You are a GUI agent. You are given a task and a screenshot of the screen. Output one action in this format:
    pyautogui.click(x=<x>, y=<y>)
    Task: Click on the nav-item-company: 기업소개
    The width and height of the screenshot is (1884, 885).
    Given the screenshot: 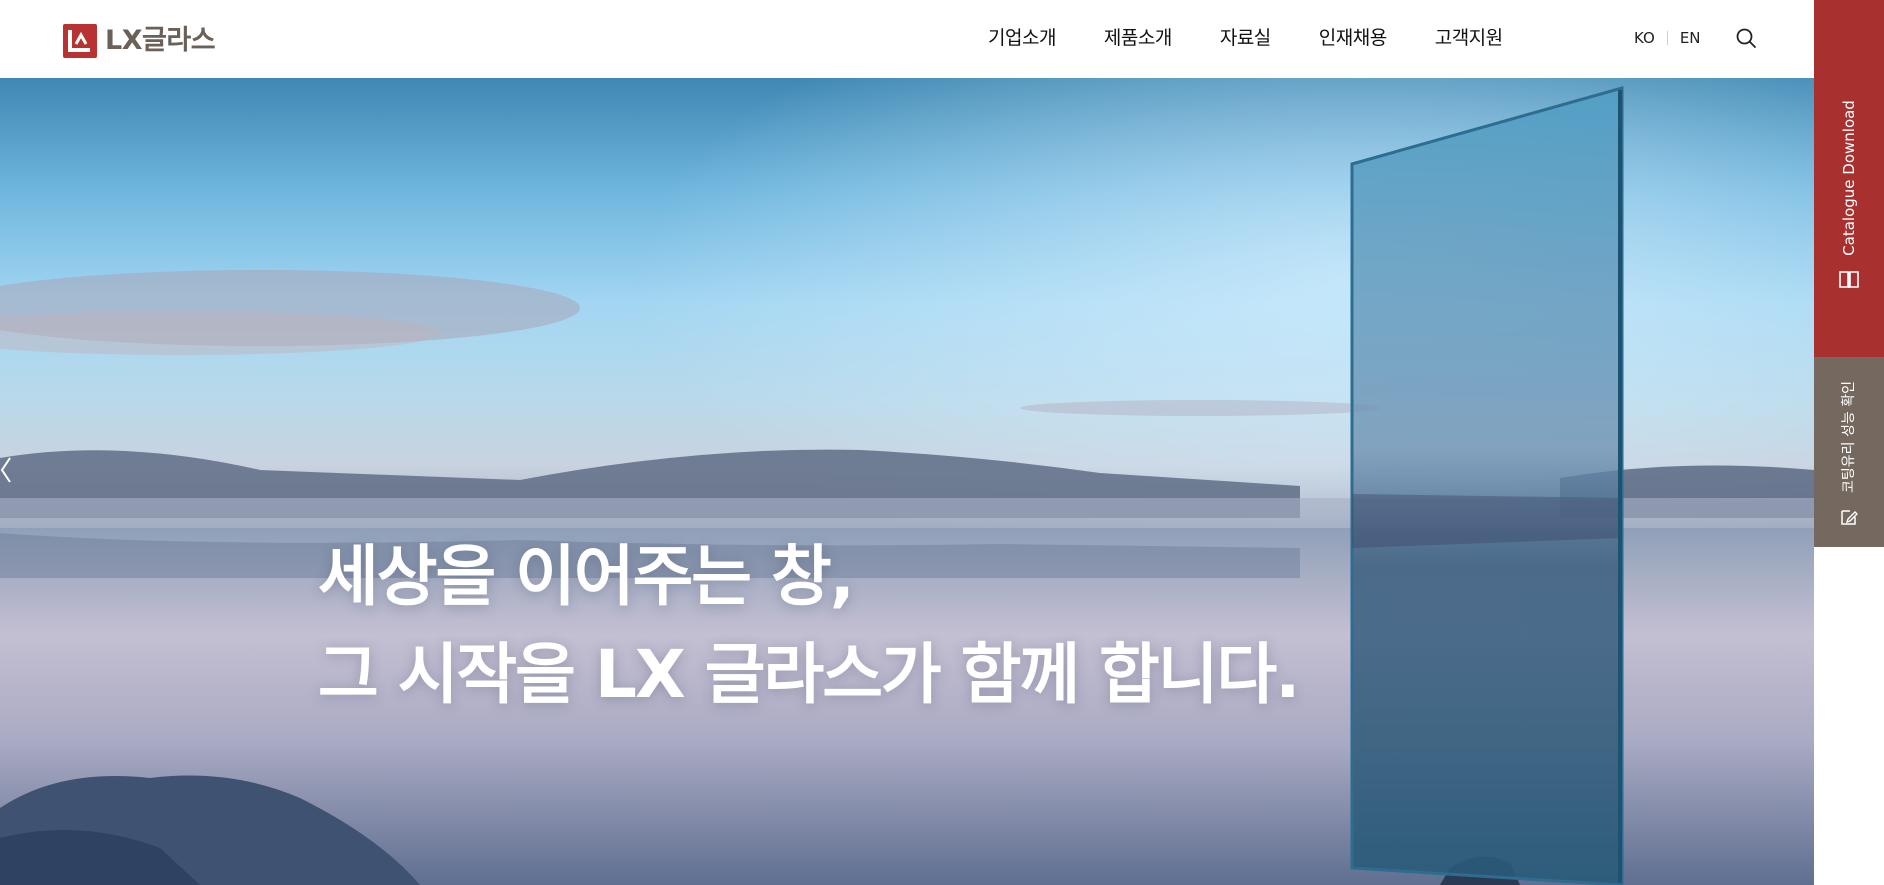 What is the action you would take?
    pyautogui.click(x=1022, y=38)
    